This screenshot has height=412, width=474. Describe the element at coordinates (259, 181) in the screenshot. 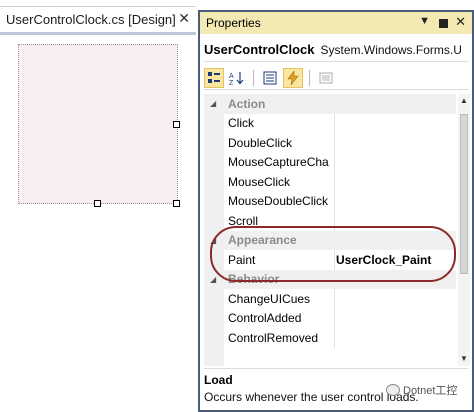

I see `event-name: MouseClick` at that location.